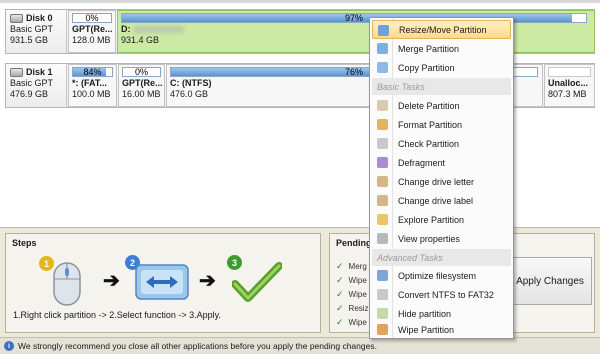  I want to click on menu-item-defragment: Defragment, so click(441, 162).